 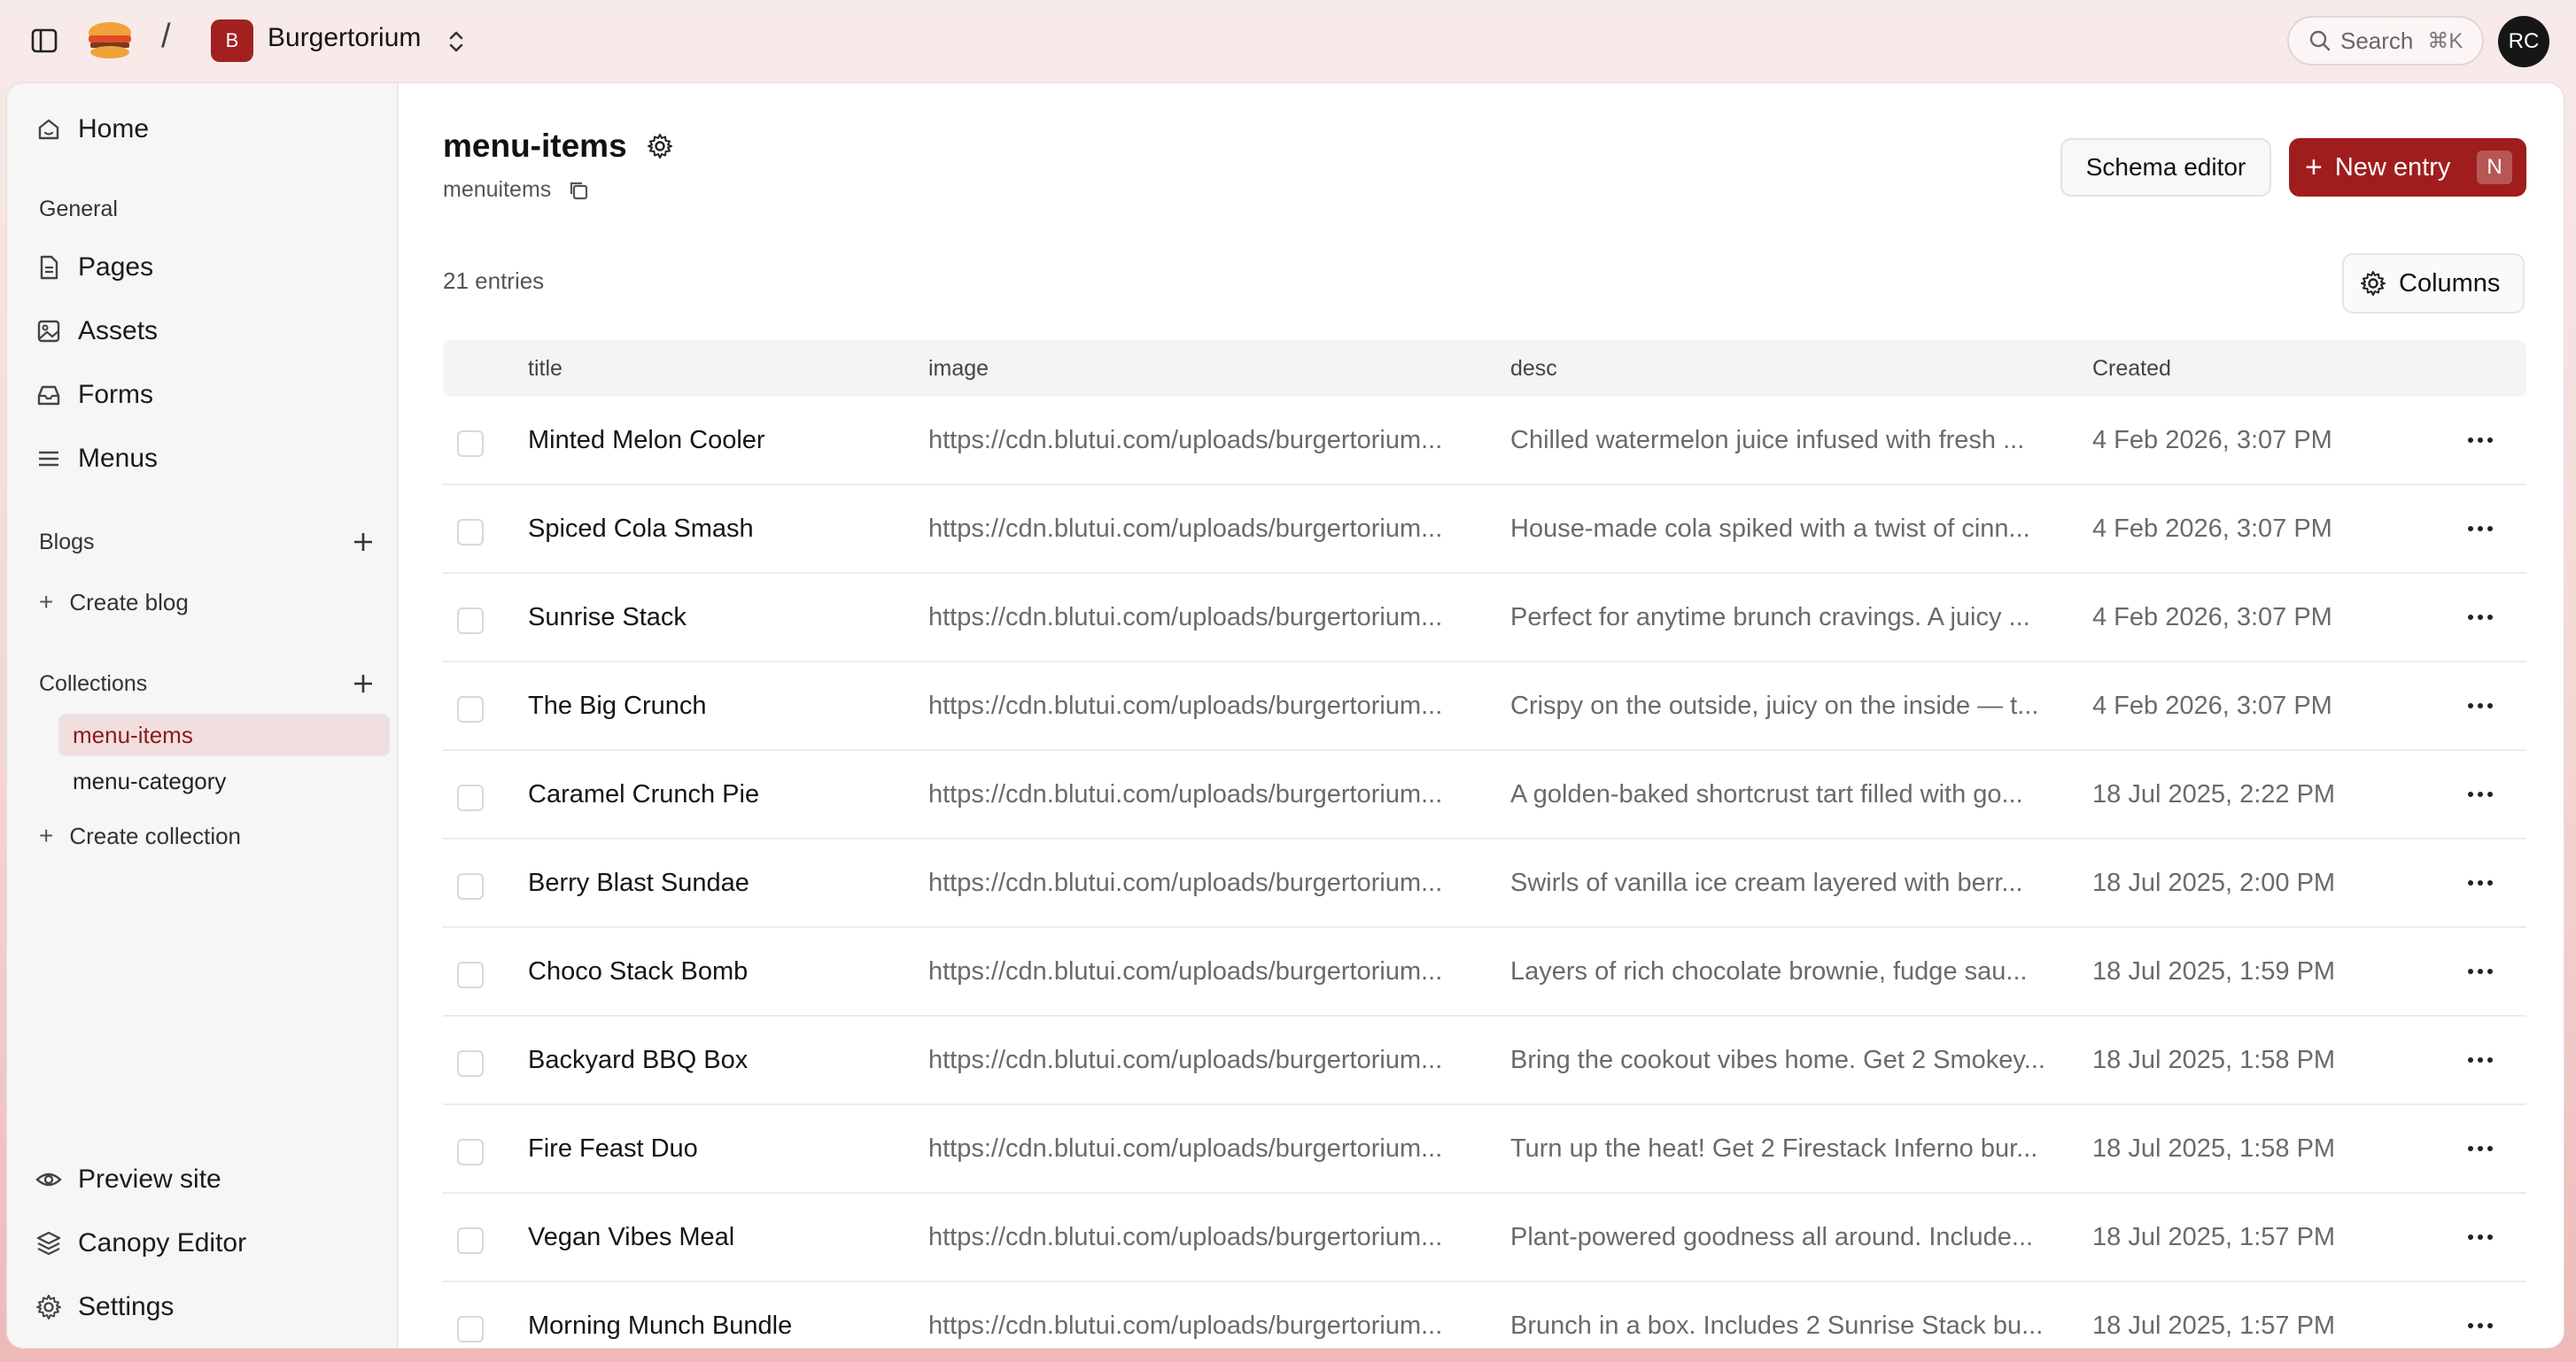 I want to click on gear-icon, so click(x=49, y=1307).